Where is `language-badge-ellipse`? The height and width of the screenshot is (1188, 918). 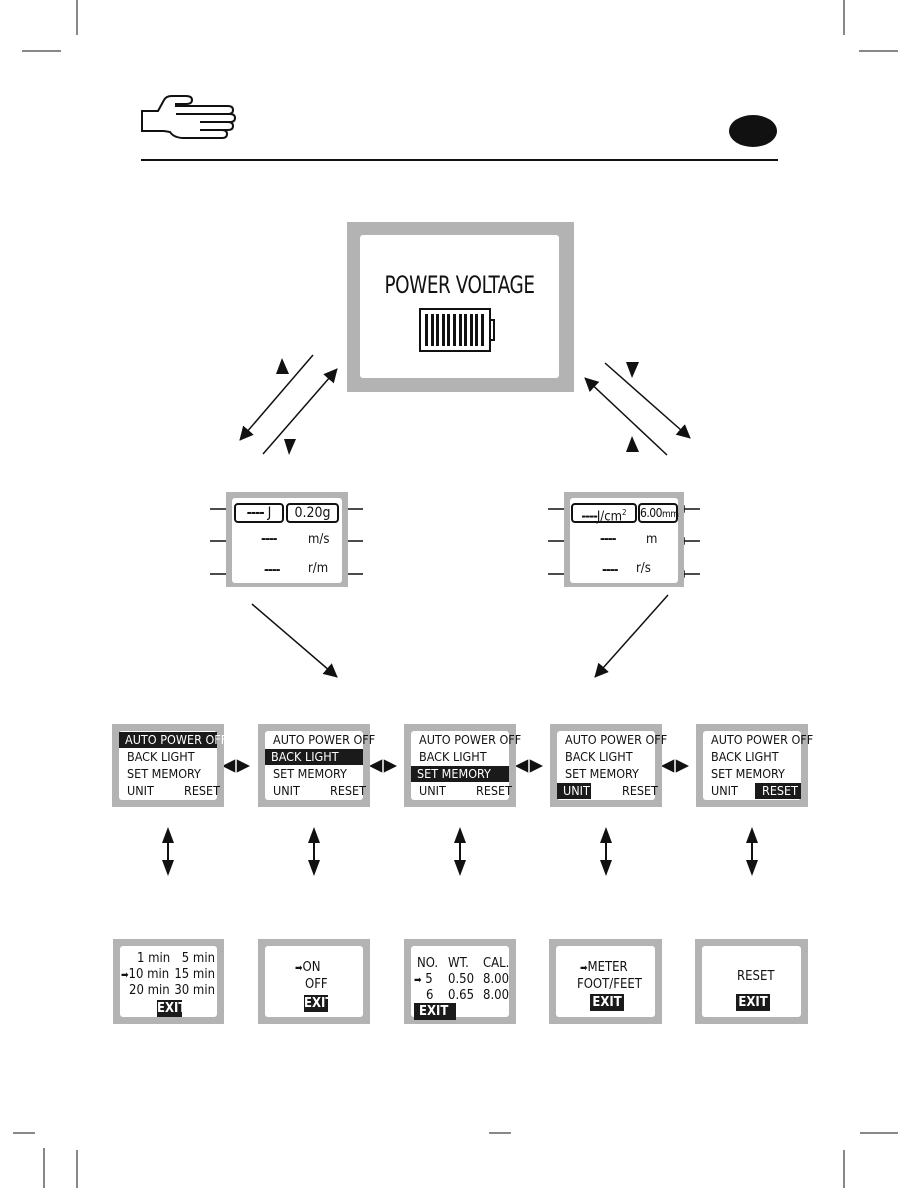
language-badge-ellipse is located at coordinates (753, 131).